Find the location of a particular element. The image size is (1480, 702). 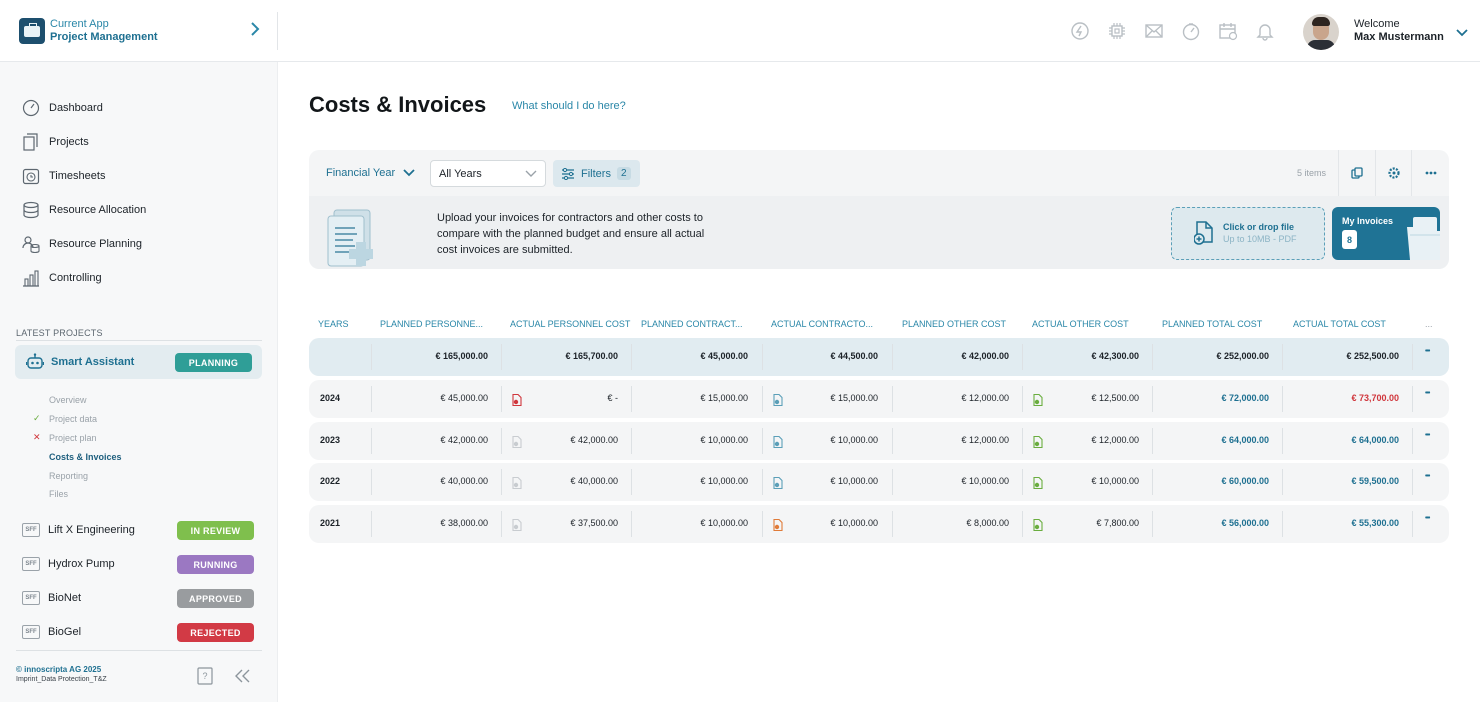

sidebar-project-lift-x: SFF Lift X Engineering is located at coordinates (78, 530).